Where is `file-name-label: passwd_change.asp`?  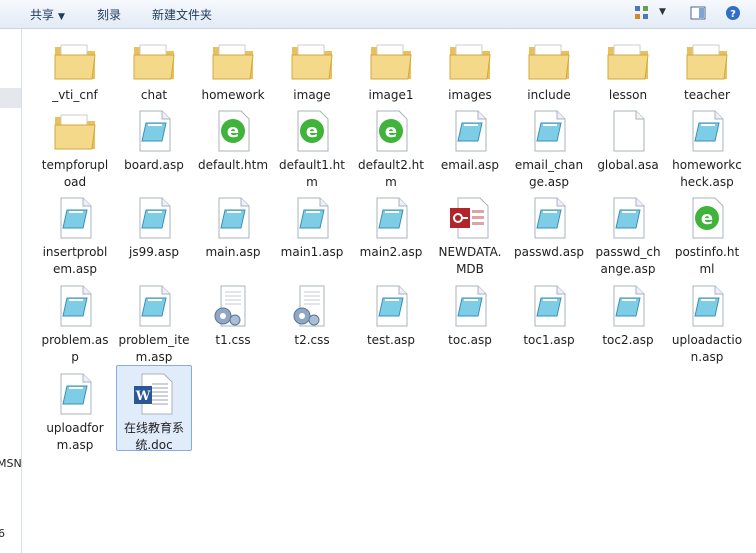 file-name-label: passwd_change.asp is located at coordinates (628, 260).